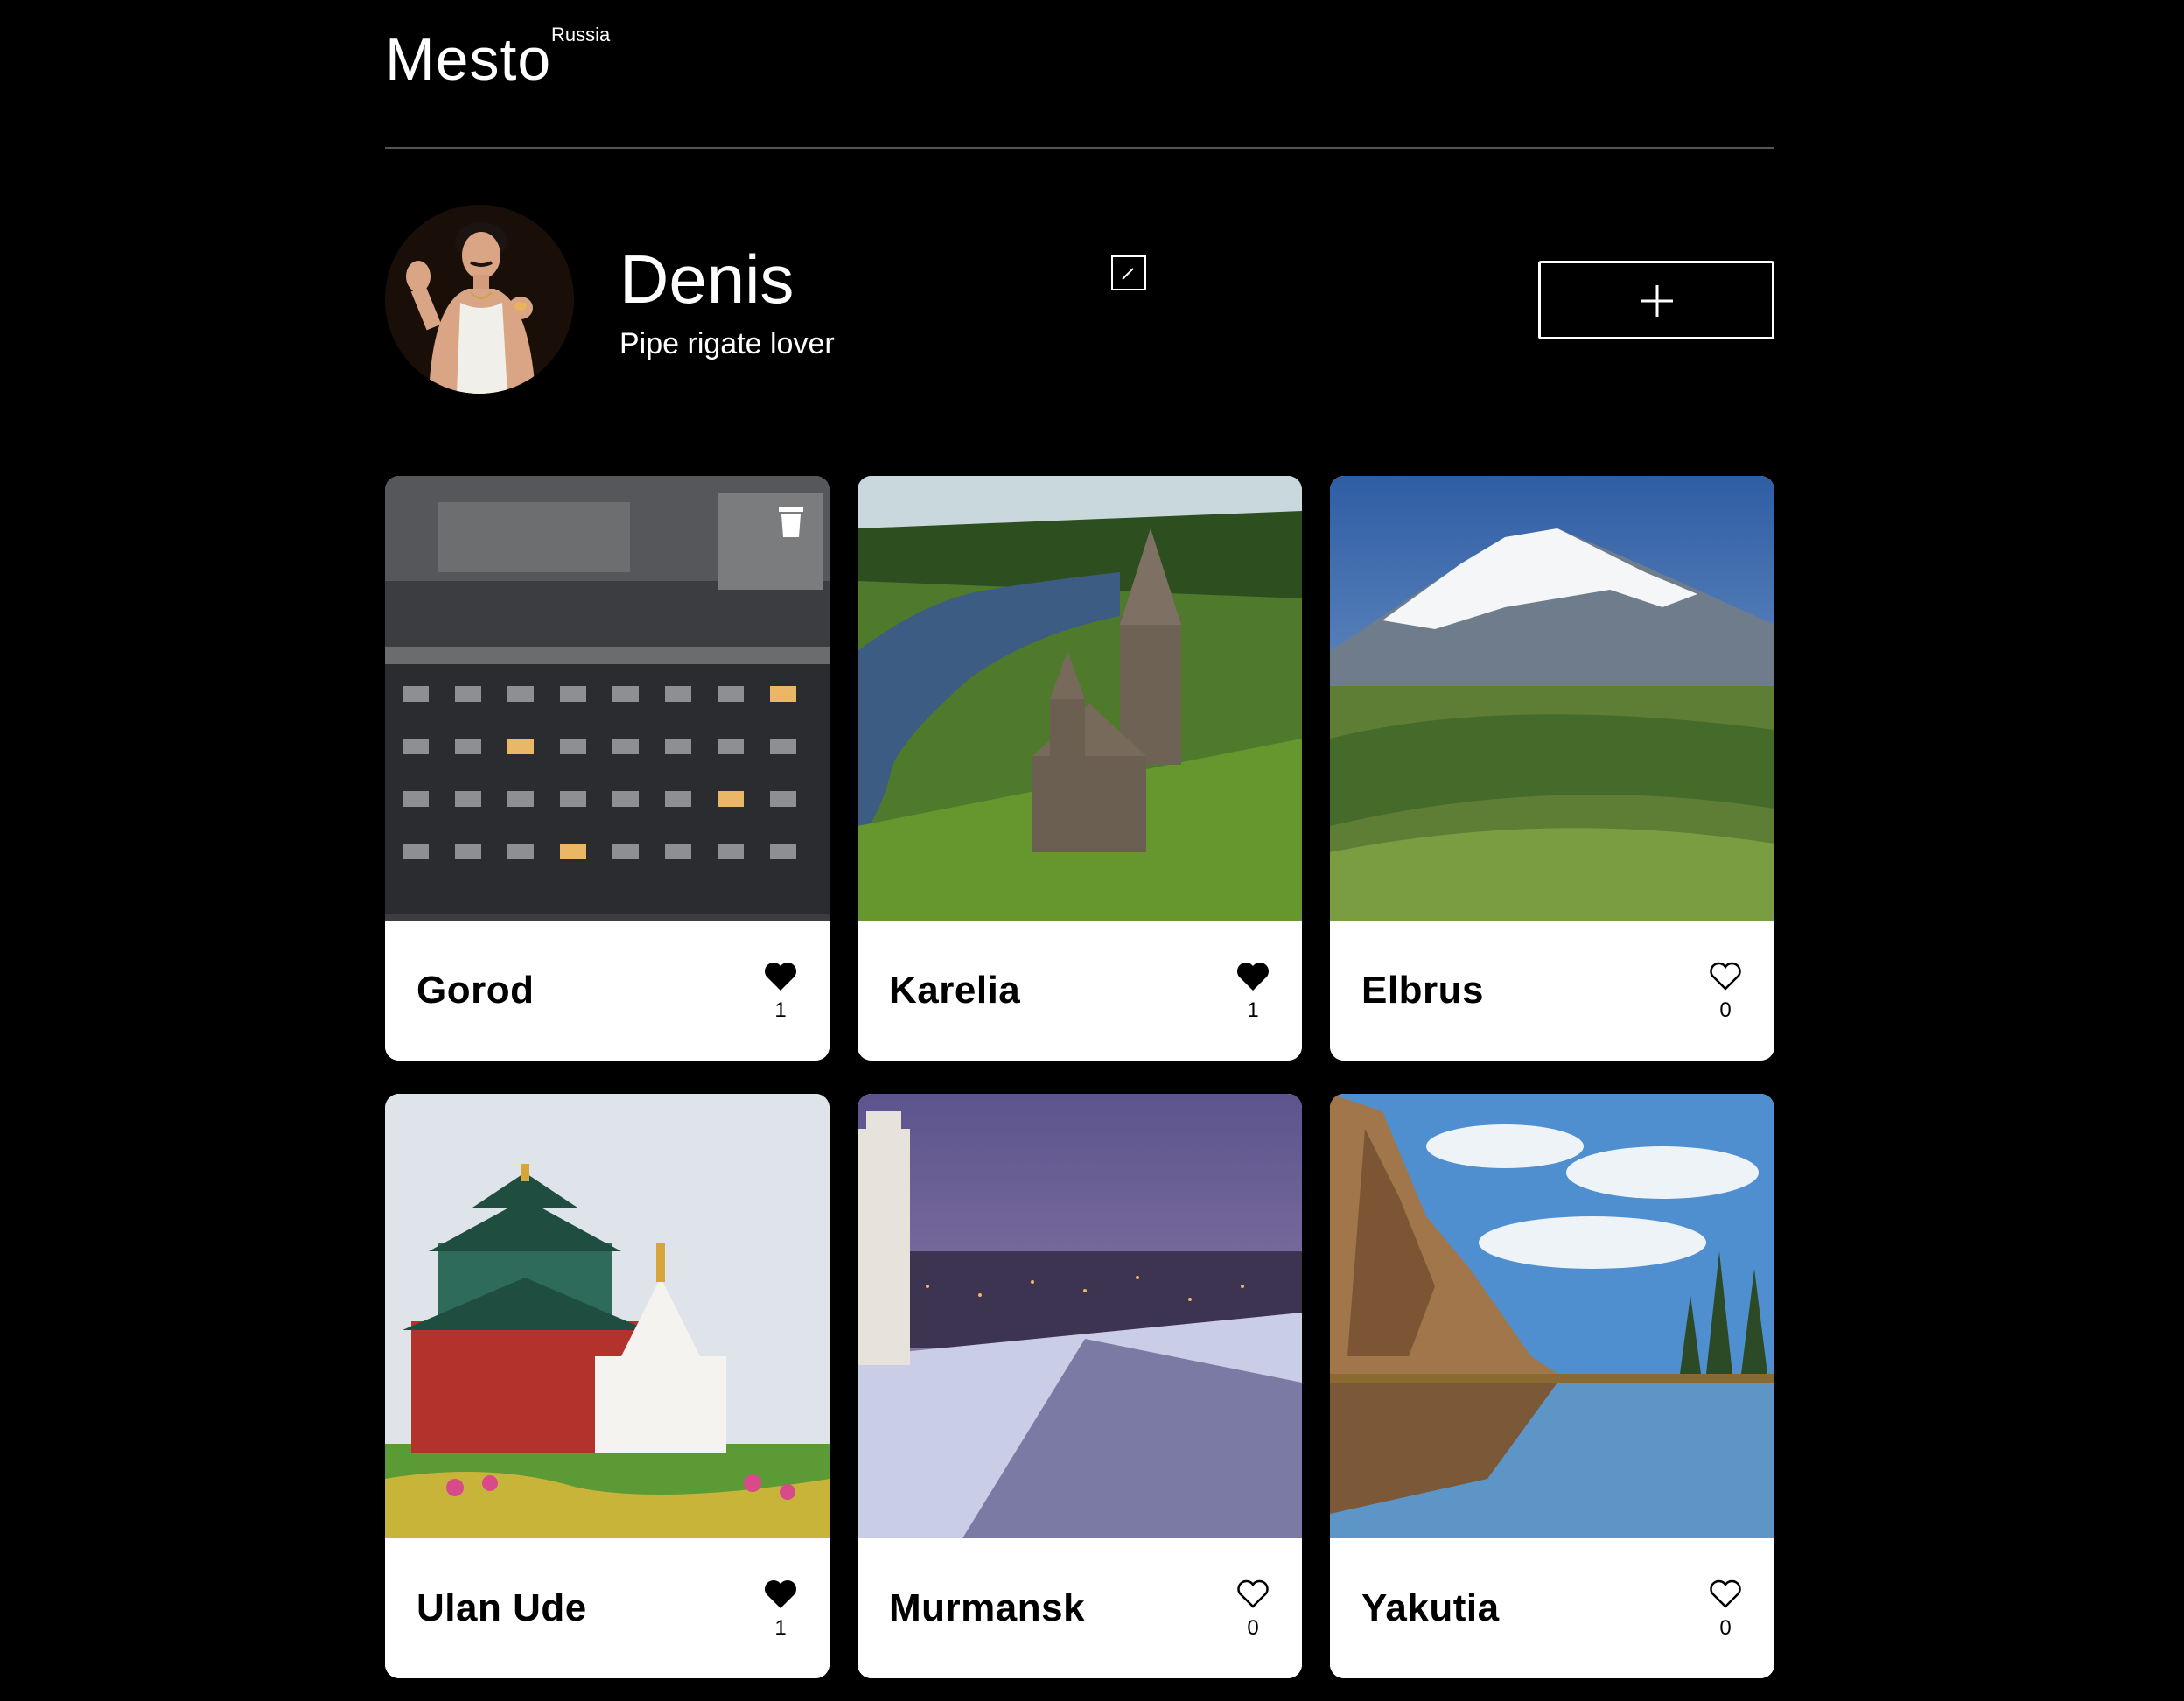 This screenshot has height=1701, width=2184. I want to click on delete-card-button, so click(791, 522).